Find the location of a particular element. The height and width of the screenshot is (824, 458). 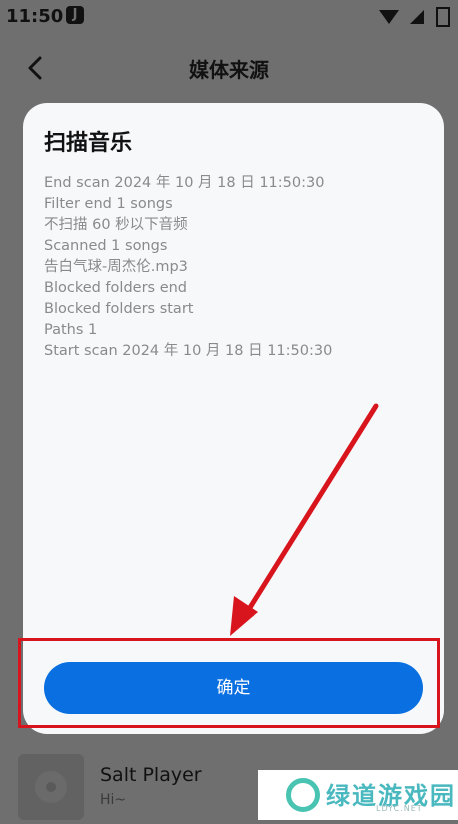

watermark-domain: LDYC.NET is located at coordinates (399, 808).